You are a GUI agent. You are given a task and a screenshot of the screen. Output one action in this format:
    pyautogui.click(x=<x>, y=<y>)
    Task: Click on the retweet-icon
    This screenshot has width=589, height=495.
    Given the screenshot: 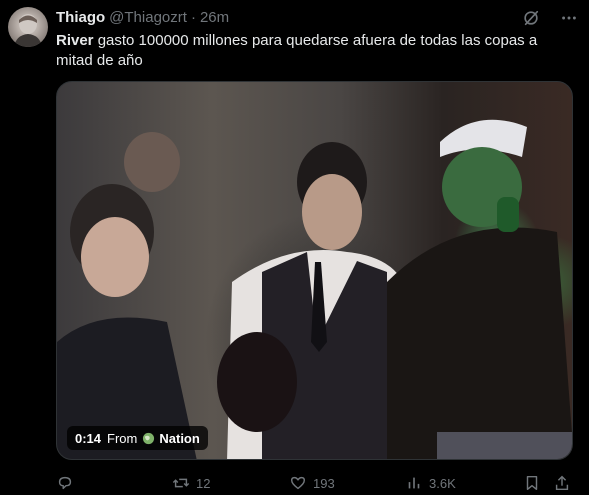 What is the action you would take?
    pyautogui.click(x=181, y=483)
    